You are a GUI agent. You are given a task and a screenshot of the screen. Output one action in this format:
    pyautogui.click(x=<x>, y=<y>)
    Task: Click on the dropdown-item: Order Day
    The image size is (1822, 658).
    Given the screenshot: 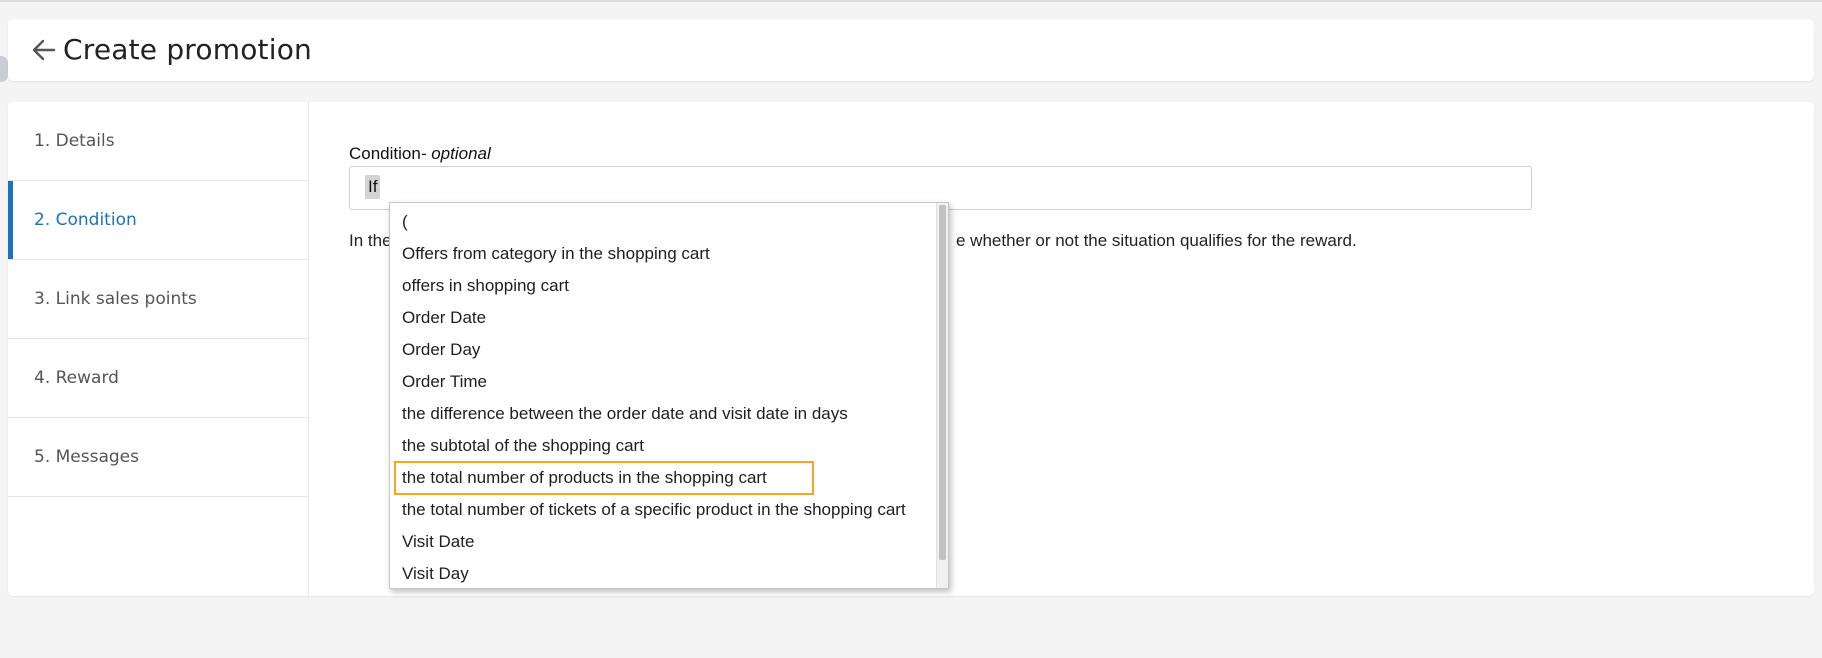 What is the action you would take?
    pyautogui.click(x=441, y=350)
    